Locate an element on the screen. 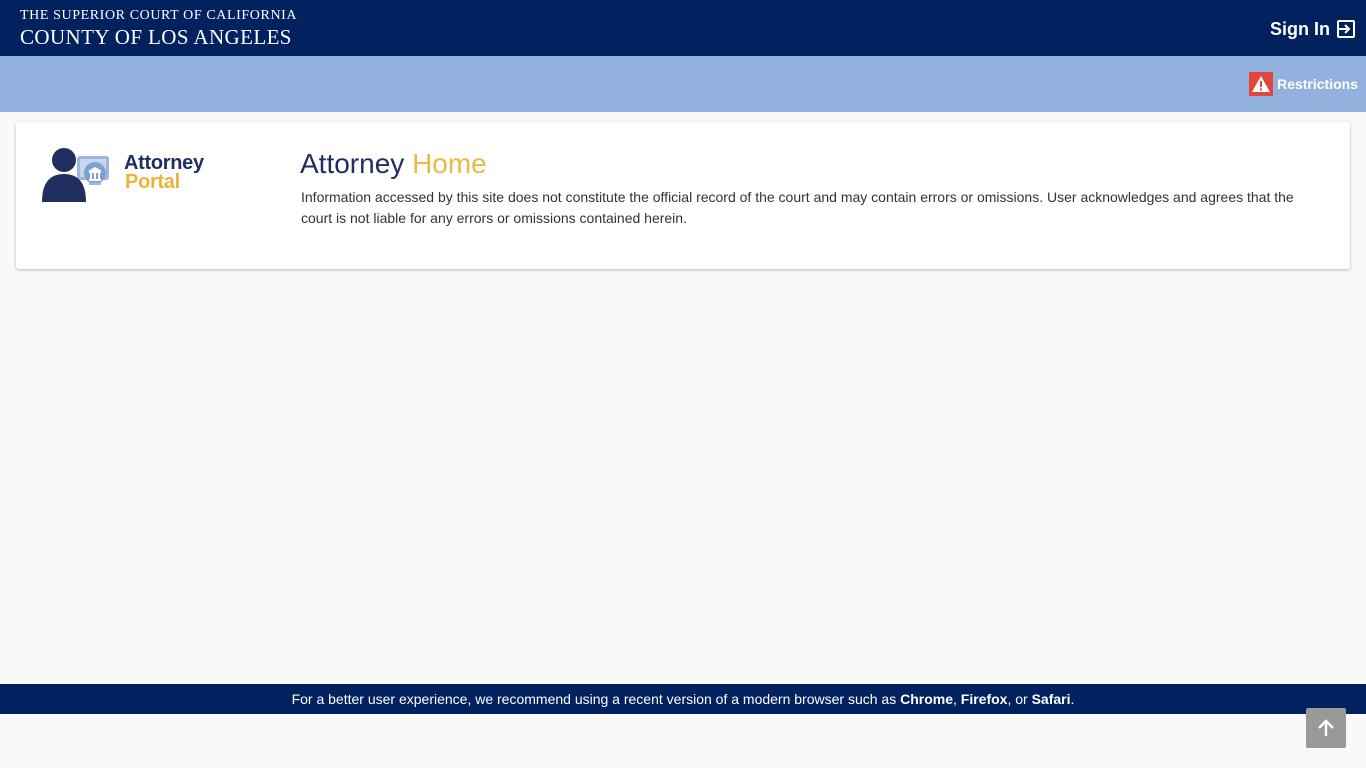 The image size is (1366, 768). arrow-up-icon is located at coordinates (1326, 727).